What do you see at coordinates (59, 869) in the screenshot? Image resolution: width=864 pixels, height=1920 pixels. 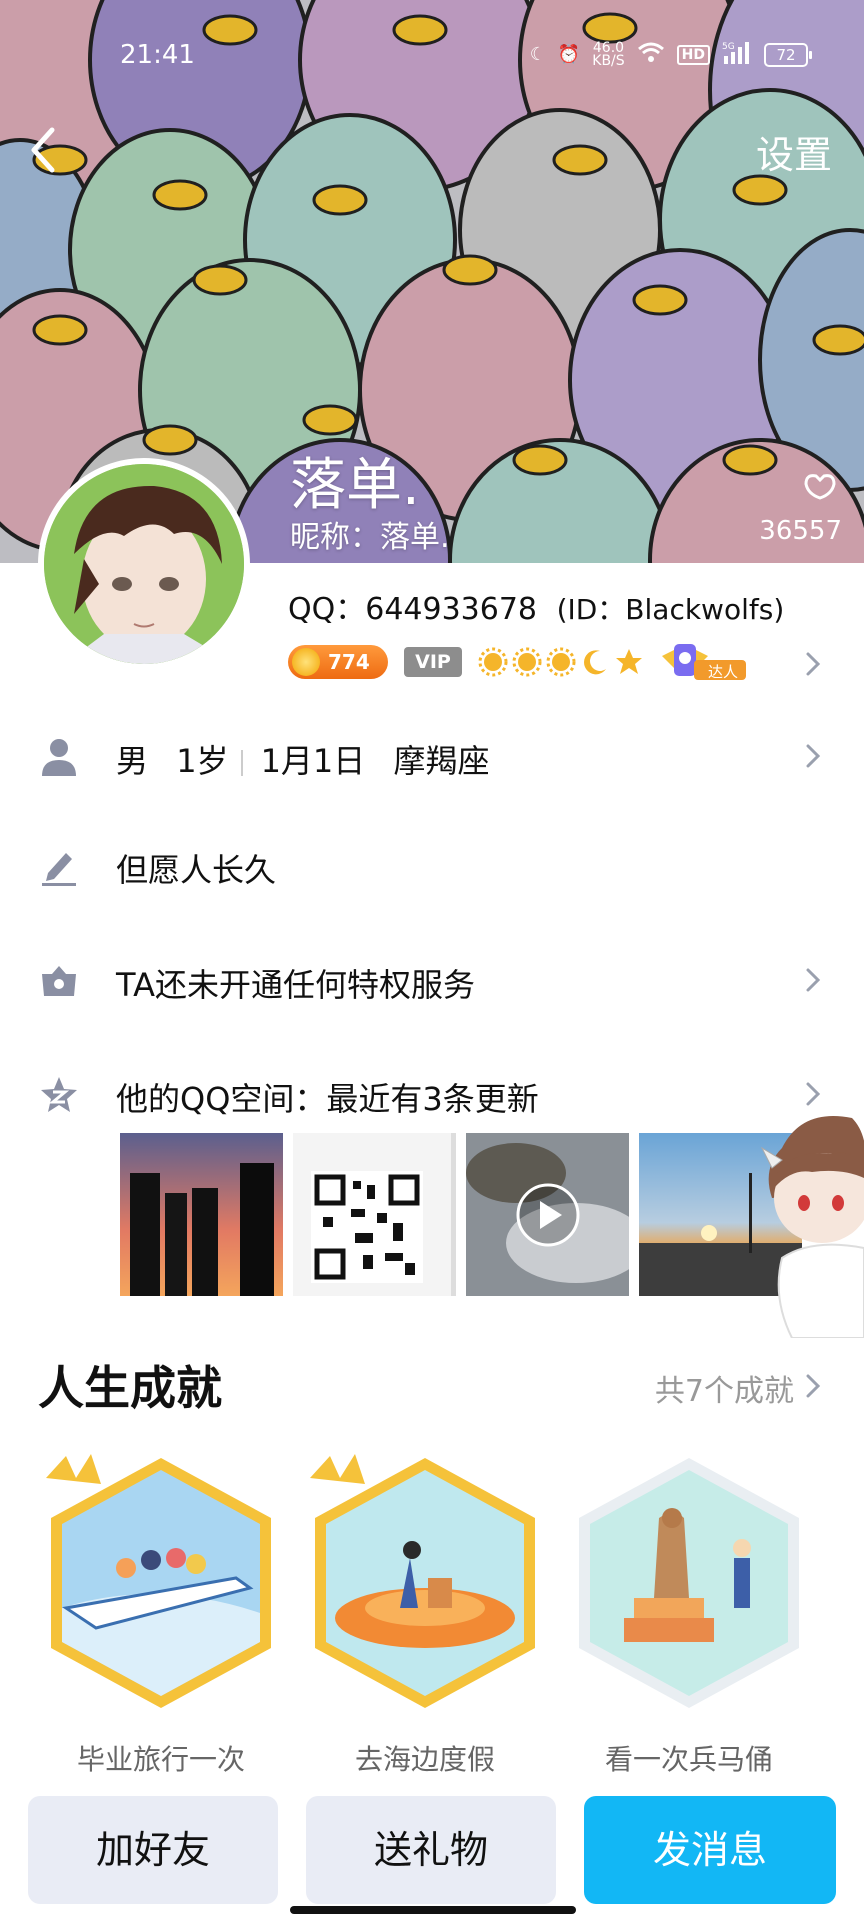 I see `pencil-icon` at bounding box center [59, 869].